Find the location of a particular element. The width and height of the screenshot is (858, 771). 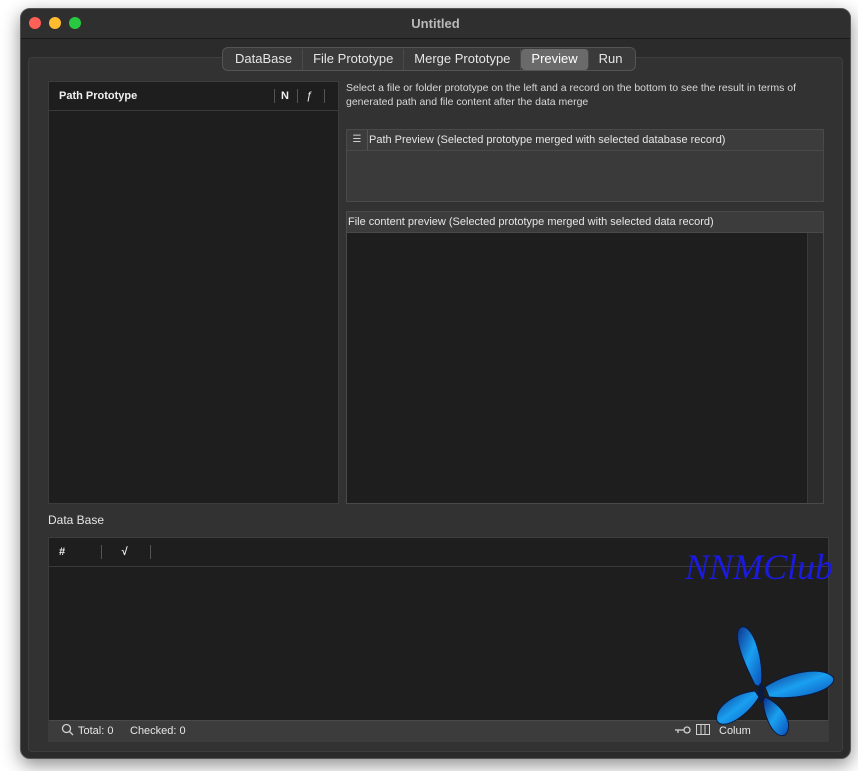

tab-database: DataBase is located at coordinates (264, 59).